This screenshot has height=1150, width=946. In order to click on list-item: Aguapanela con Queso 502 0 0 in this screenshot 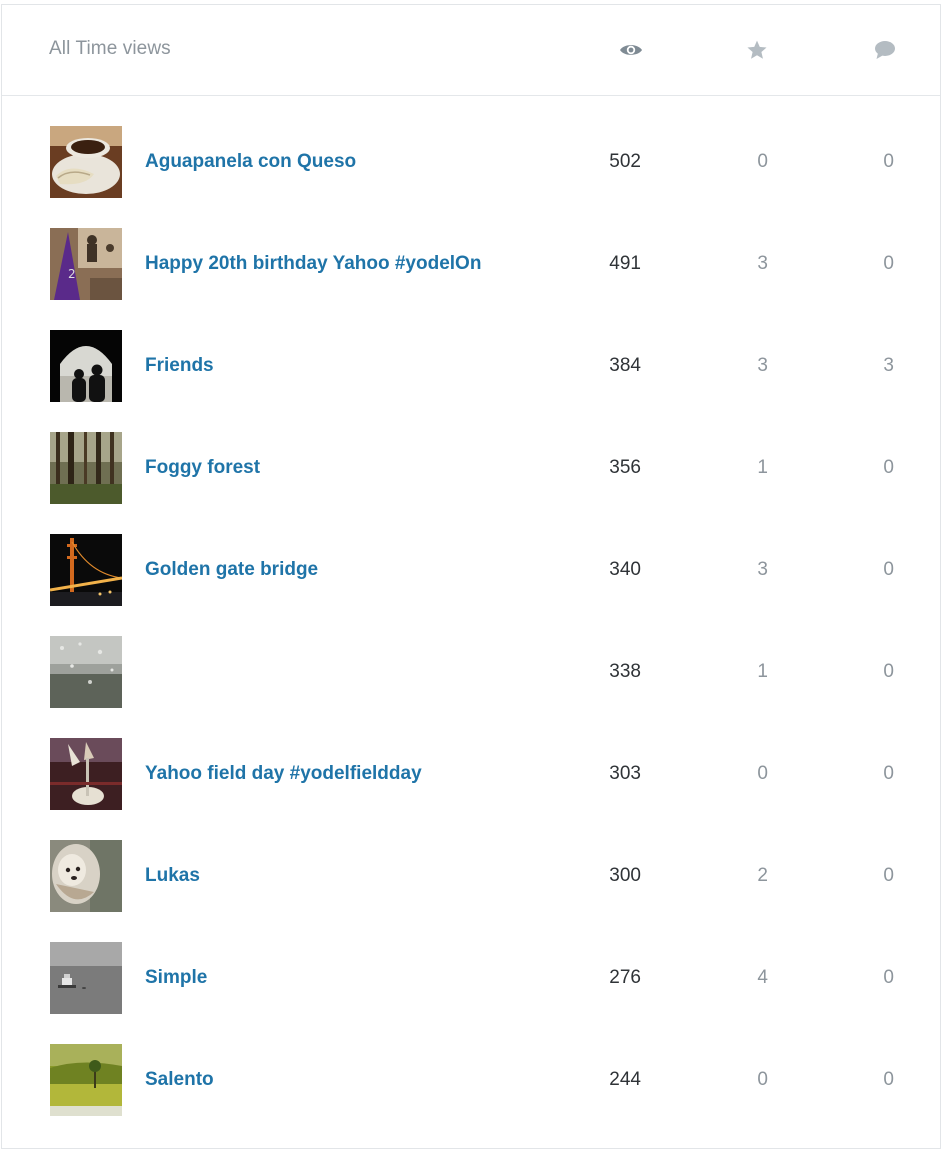, I will do `click(471, 147)`.